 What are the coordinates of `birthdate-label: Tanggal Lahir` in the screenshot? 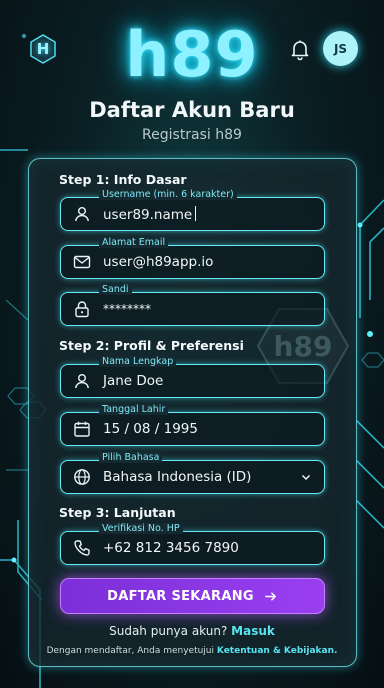 It's located at (134, 409).